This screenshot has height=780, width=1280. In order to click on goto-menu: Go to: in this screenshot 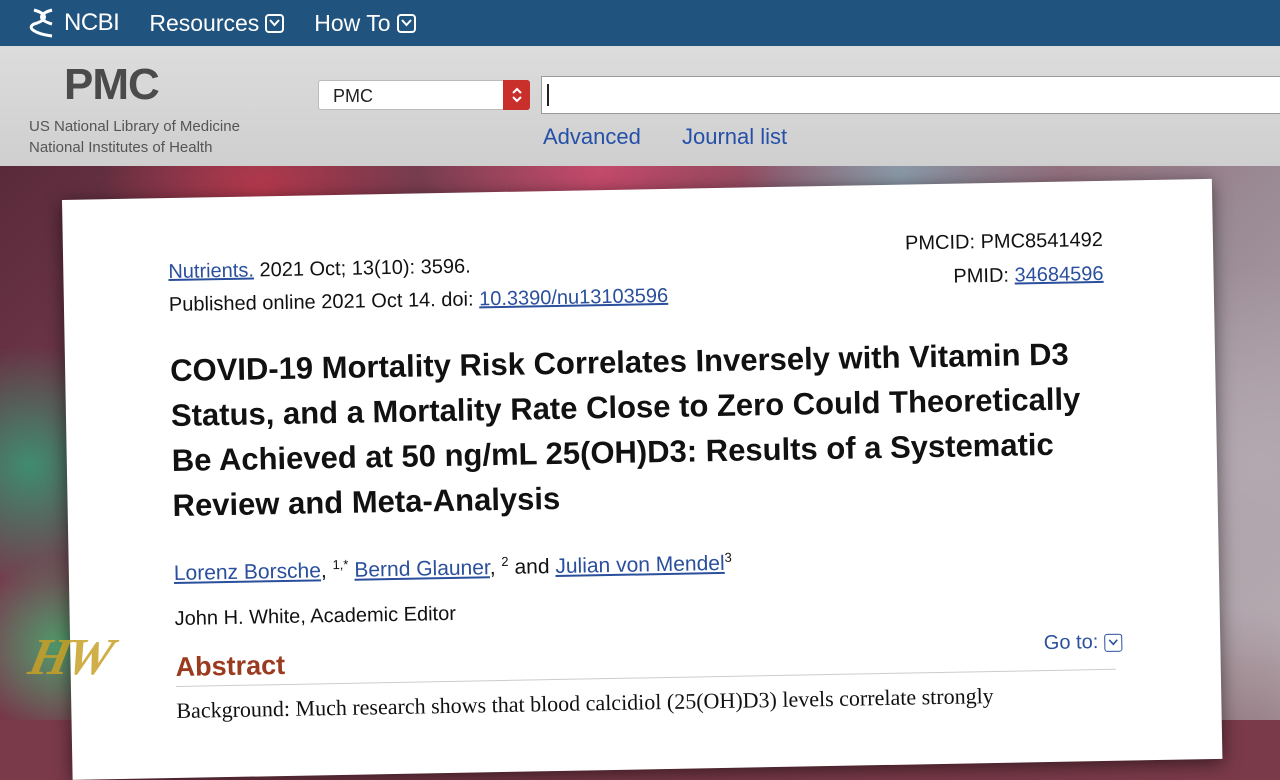, I will do `click(1083, 643)`.